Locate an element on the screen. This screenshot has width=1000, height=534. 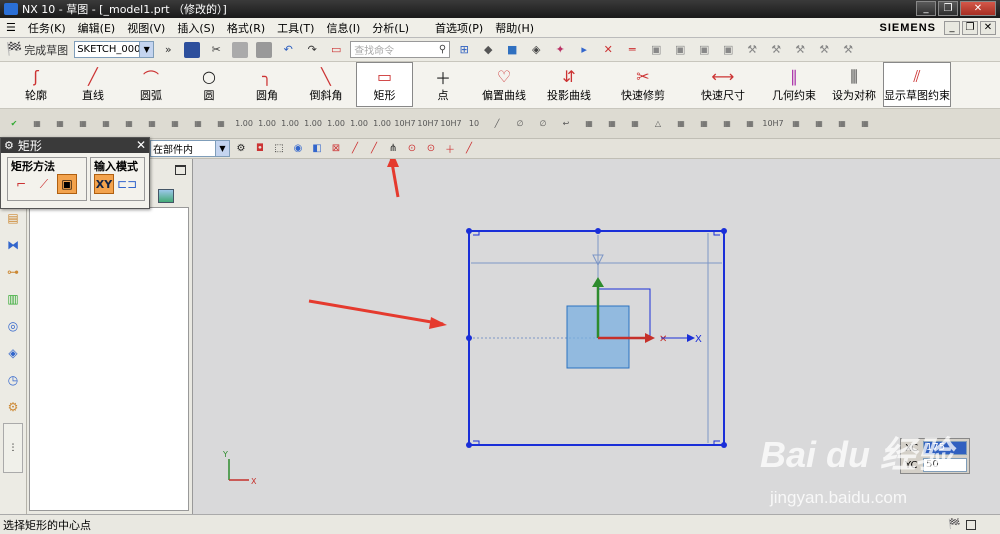
menu-insert: 插入(S) is located at coordinates (196, 28).